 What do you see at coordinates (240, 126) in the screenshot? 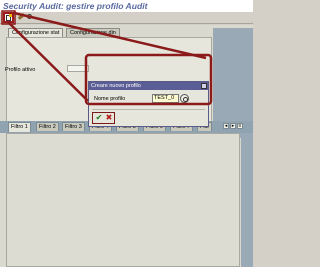
I see `tab-list-icon: ≡` at bounding box center [240, 126].